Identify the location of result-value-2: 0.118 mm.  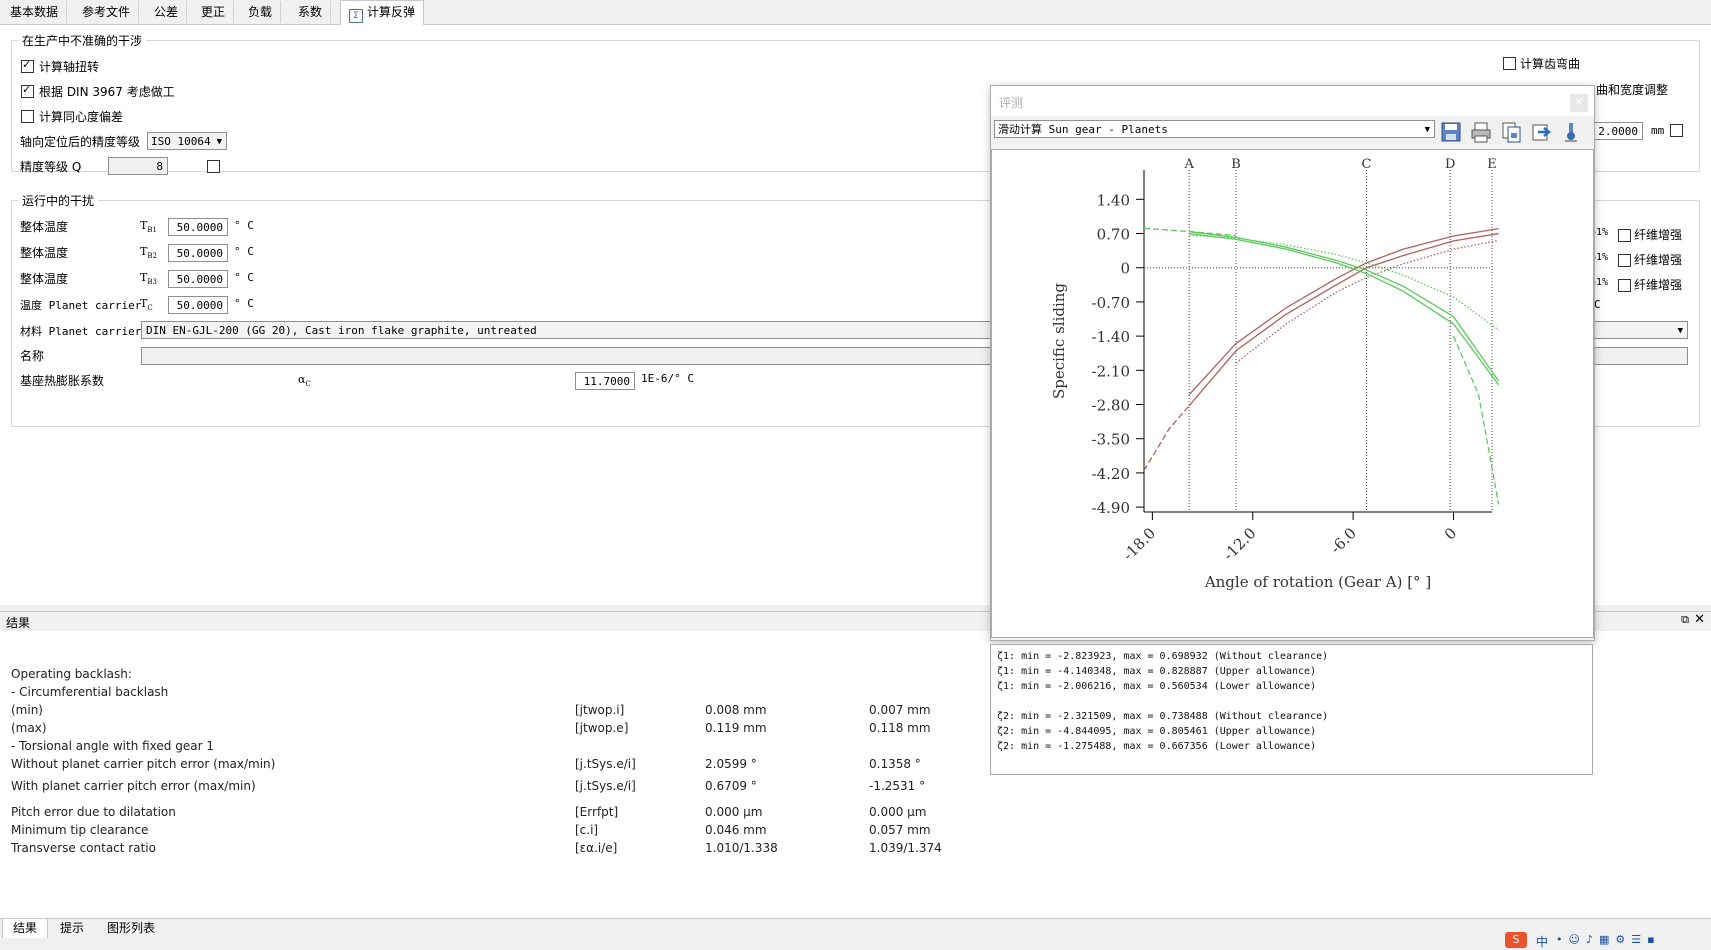
(900, 728).